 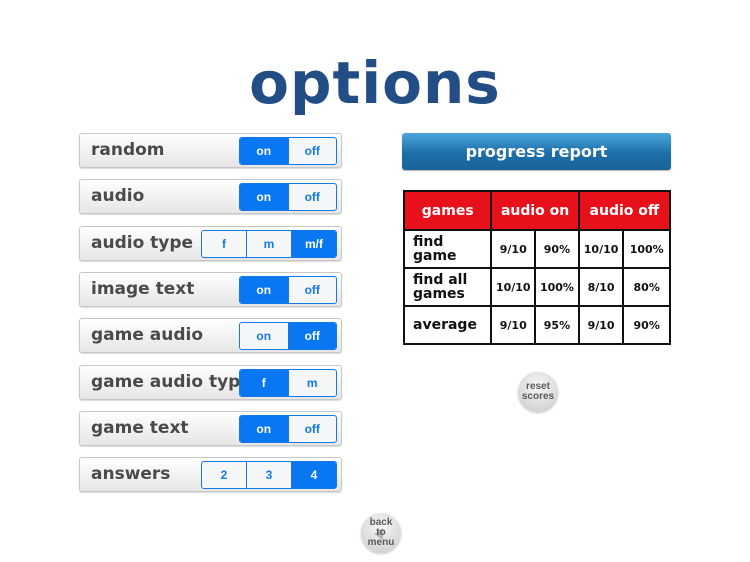 I want to click on audio-type-segmented-control: f m m/f, so click(x=269, y=244).